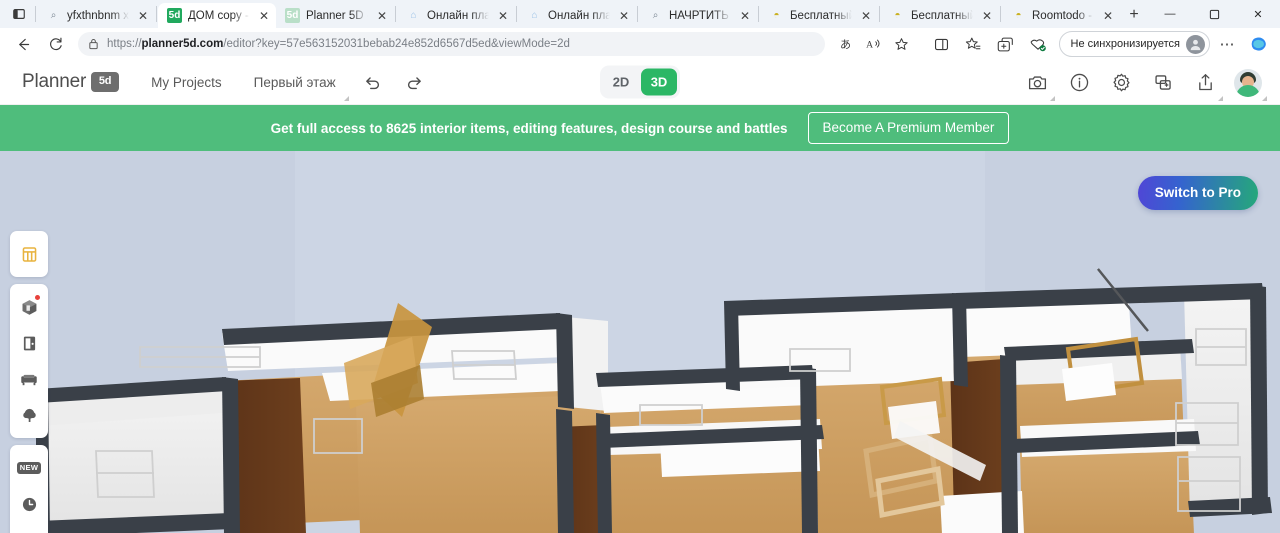 The image size is (1280, 533). What do you see at coordinates (29, 527) in the screenshot?
I see `favorites-tool` at bounding box center [29, 527].